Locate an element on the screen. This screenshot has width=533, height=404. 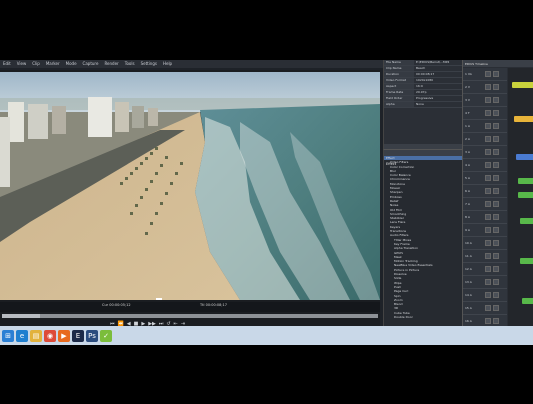
menu-item-view: View is located at coordinates (22, 64).